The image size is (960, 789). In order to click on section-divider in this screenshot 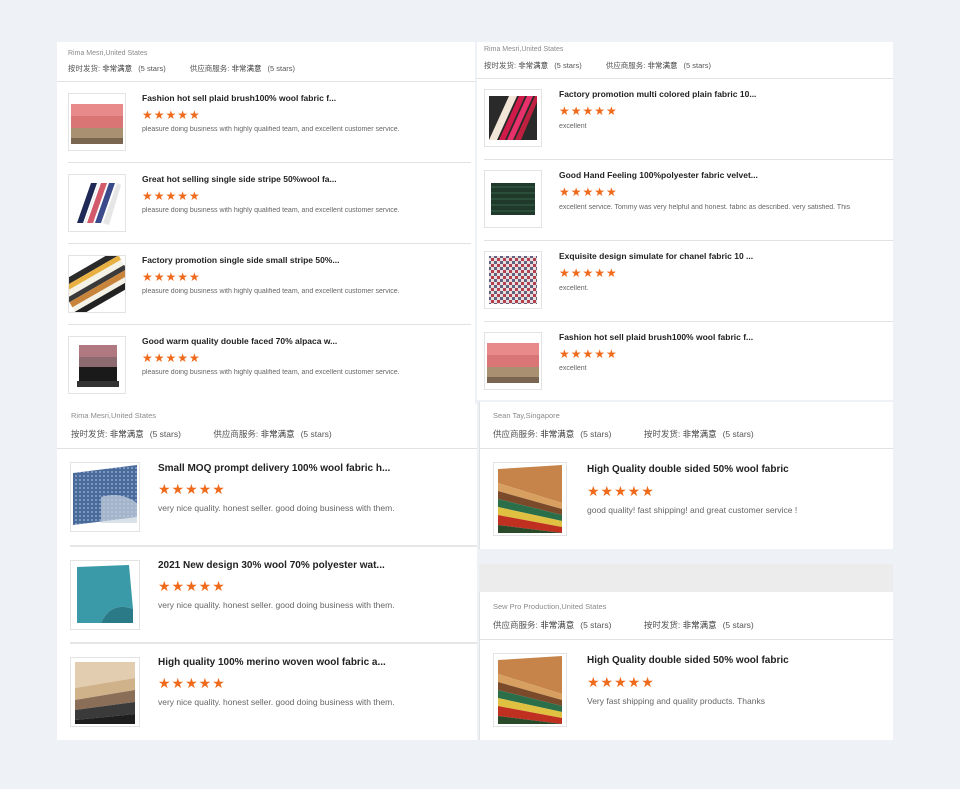, I will do `click(686, 578)`.